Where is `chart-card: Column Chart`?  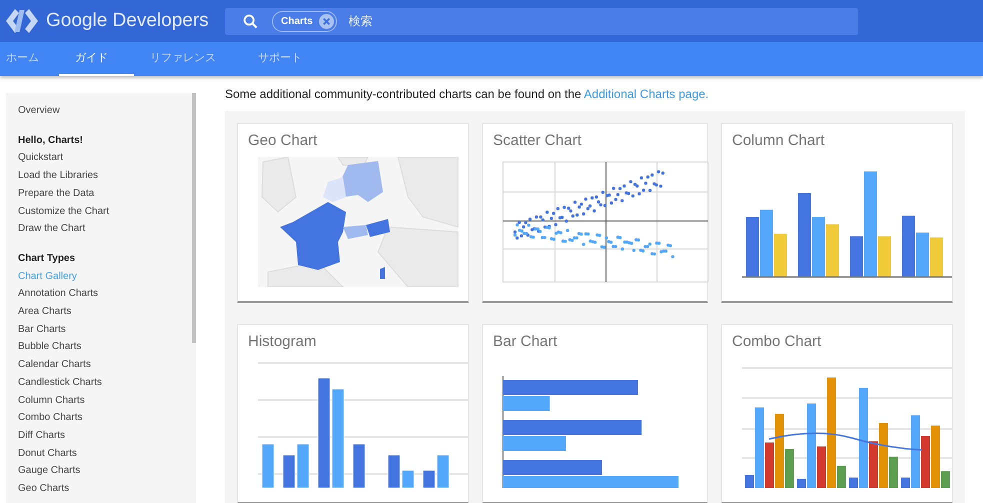
chart-card: Column Chart is located at coordinates (837, 213).